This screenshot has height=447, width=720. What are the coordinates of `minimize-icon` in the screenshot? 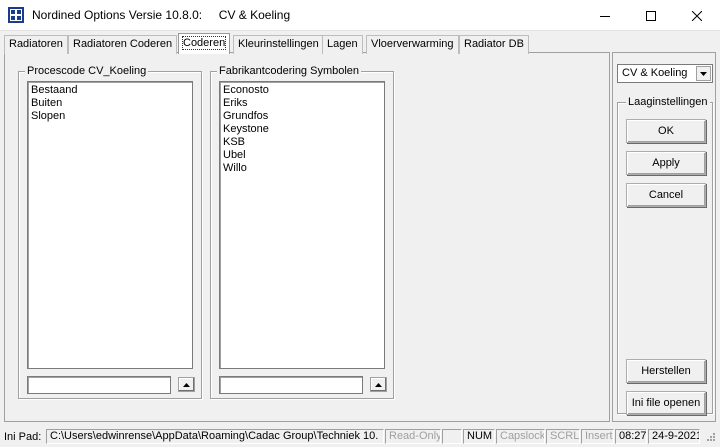 It's located at (605, 16).